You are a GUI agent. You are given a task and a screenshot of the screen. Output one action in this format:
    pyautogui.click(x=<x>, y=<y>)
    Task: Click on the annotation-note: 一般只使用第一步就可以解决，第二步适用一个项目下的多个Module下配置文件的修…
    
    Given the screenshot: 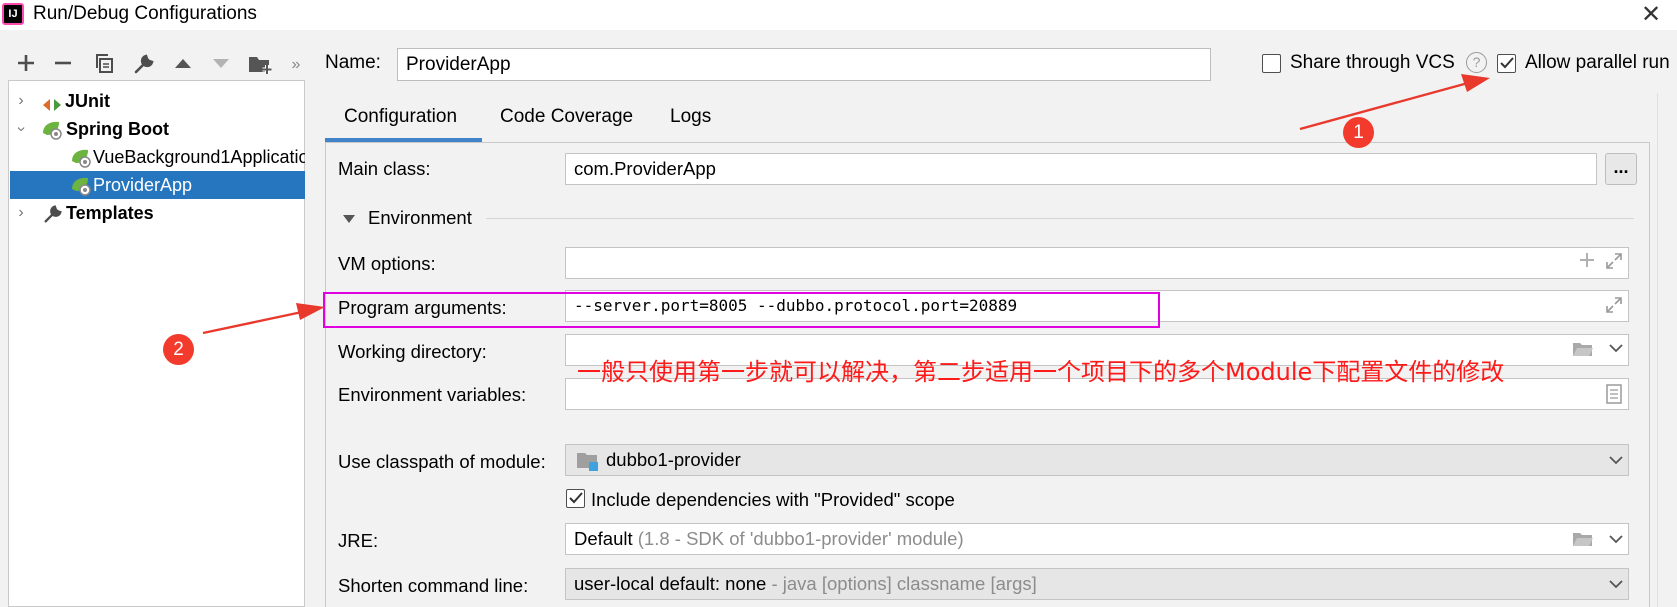 What is the action you would take?
    pyautogui.click(x=1041, y=372)
    